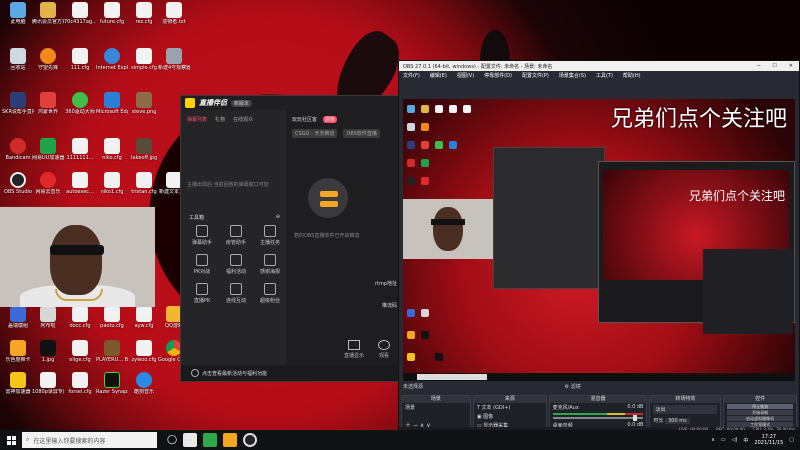 This screenshot has width=800, height=450. Describe the element at coordinates (243, 119) in the screenshot. I see `tab-audience: 在线观众` at that location.